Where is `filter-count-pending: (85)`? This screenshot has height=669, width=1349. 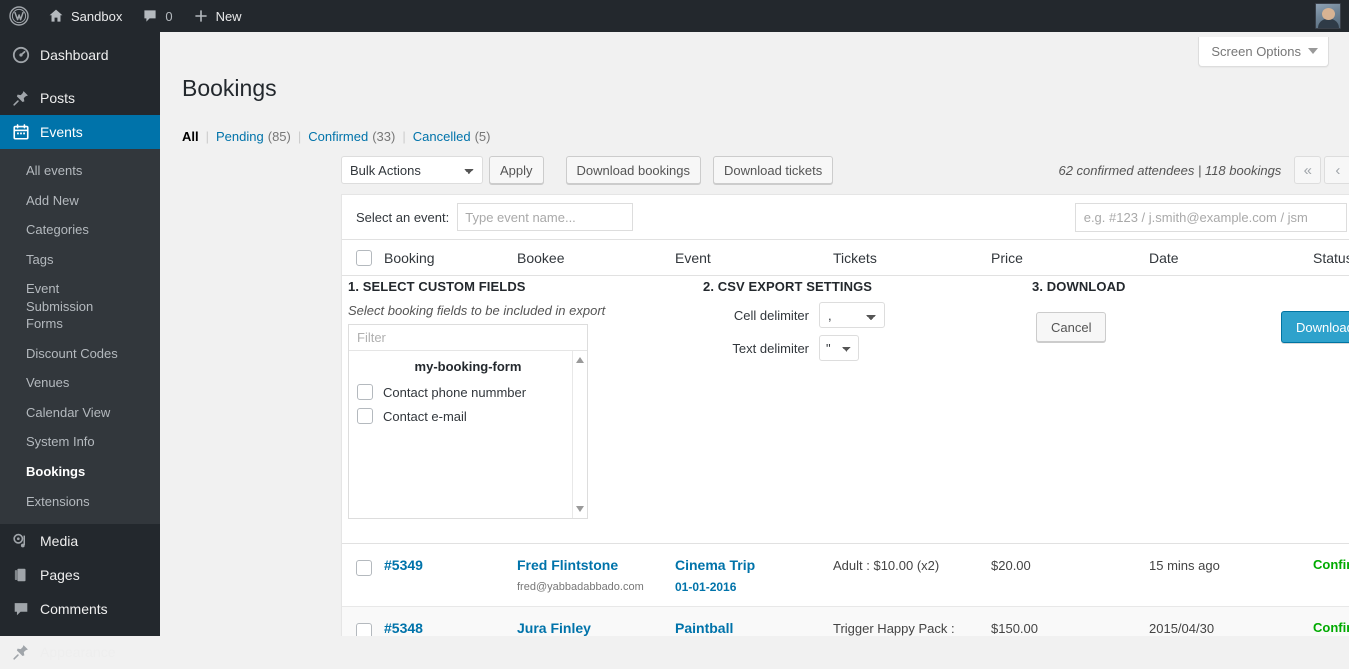 filter-count-pending: (85) is located at coordinates (279, 136).